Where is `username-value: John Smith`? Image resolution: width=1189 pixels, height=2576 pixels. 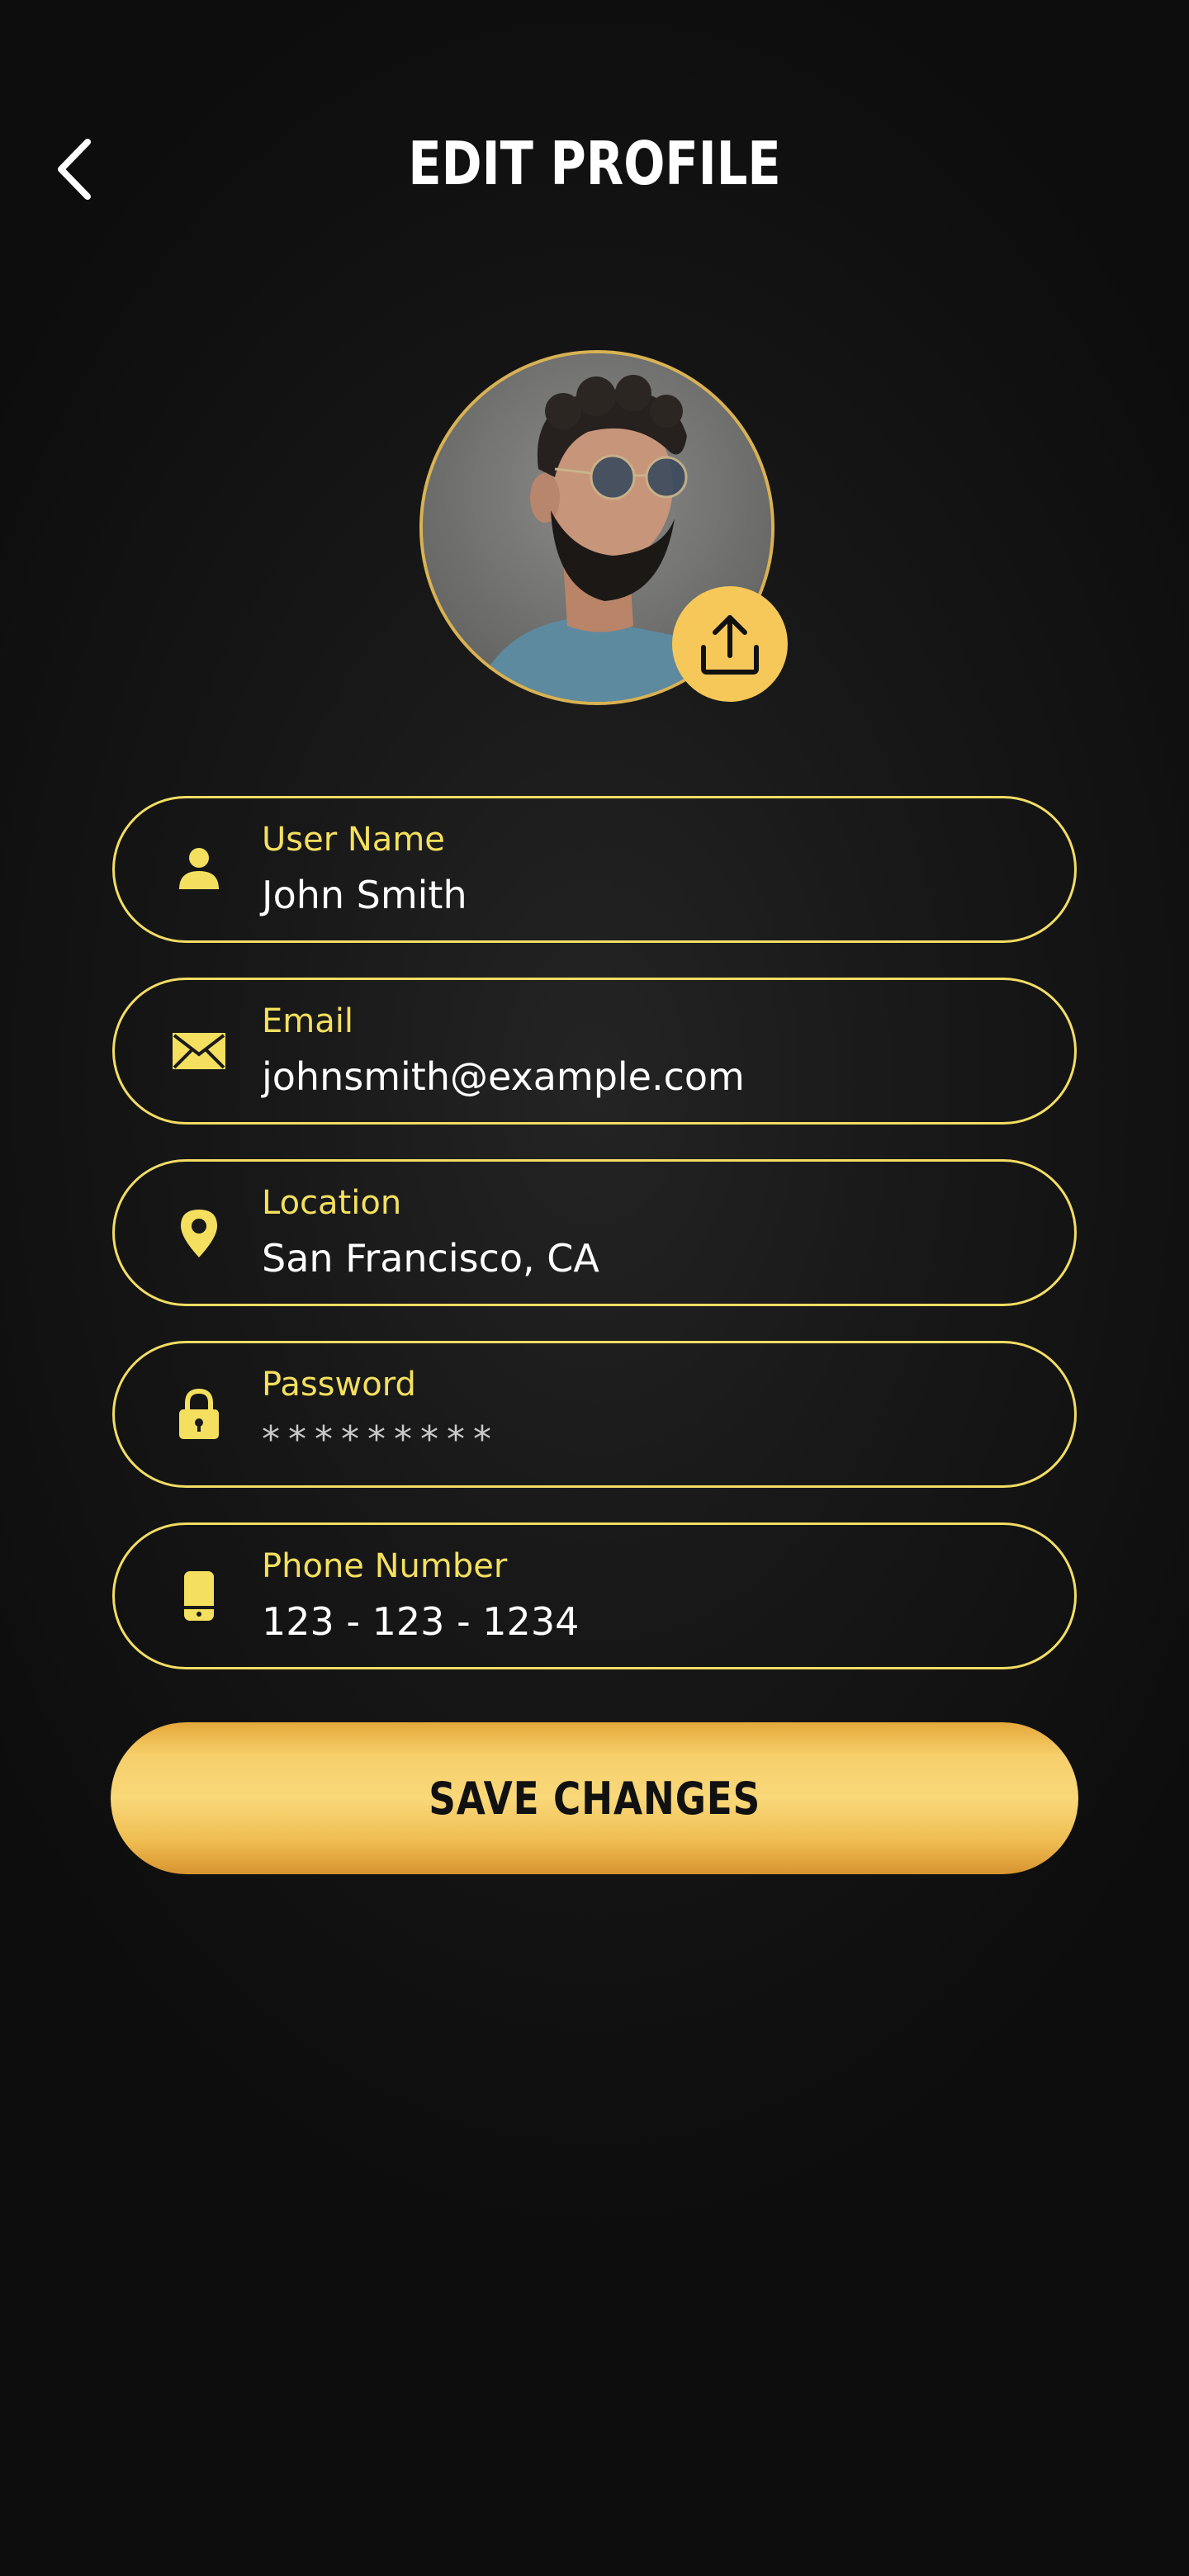
username-value: John Smith is located at coordinates (364, 895).